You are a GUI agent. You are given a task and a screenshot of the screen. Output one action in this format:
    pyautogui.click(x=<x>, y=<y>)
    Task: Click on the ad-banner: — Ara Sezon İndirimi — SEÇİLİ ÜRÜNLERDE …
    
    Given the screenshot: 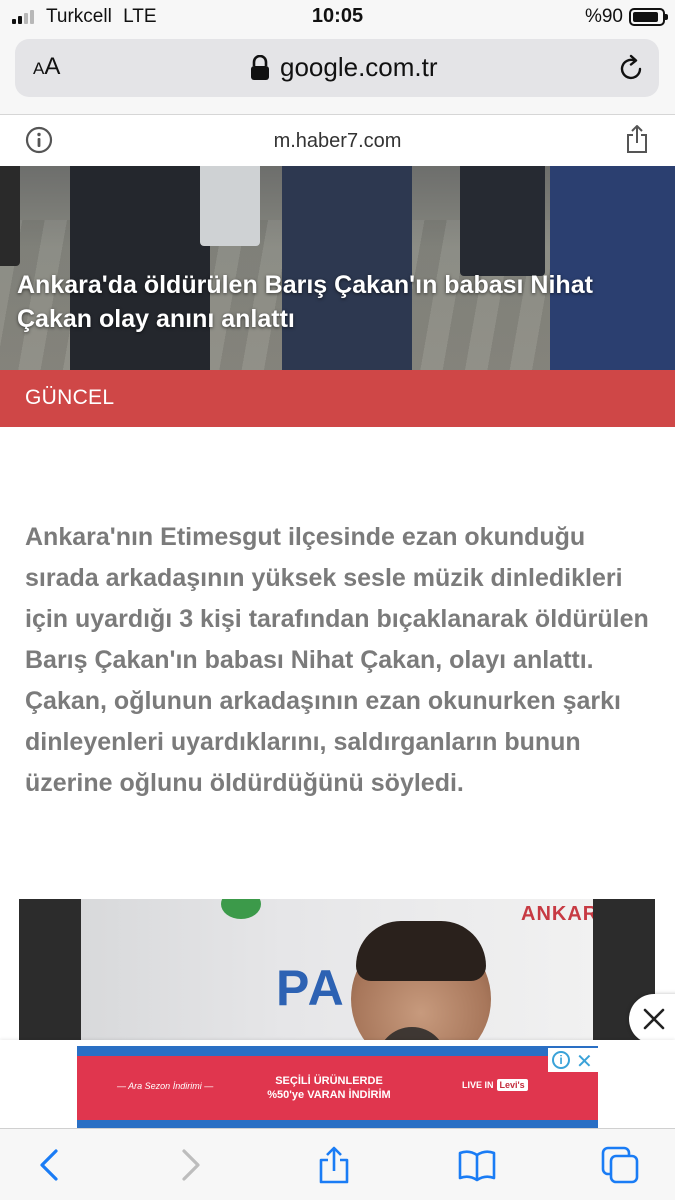 What is the action you would take?
    pyautogui.click(x=337, y=1087)
    